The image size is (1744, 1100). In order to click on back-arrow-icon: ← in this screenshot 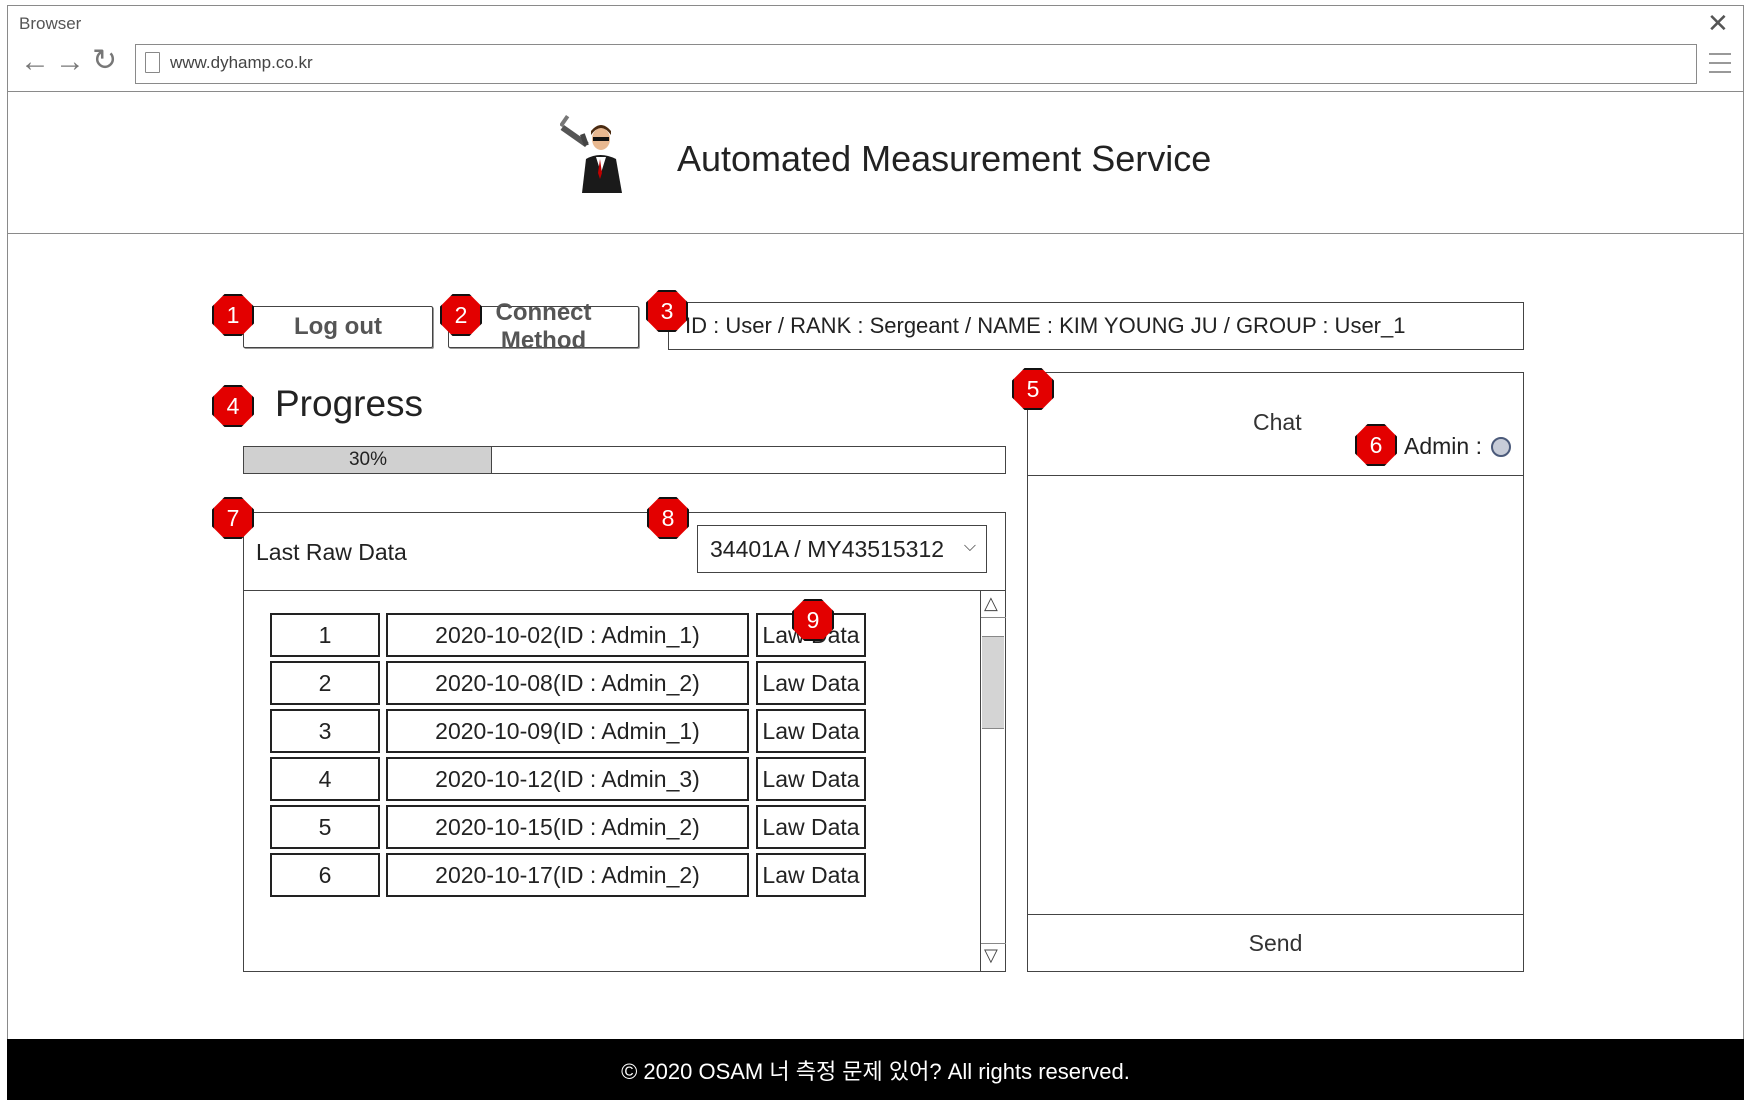, I will do `click(35, 62)`.